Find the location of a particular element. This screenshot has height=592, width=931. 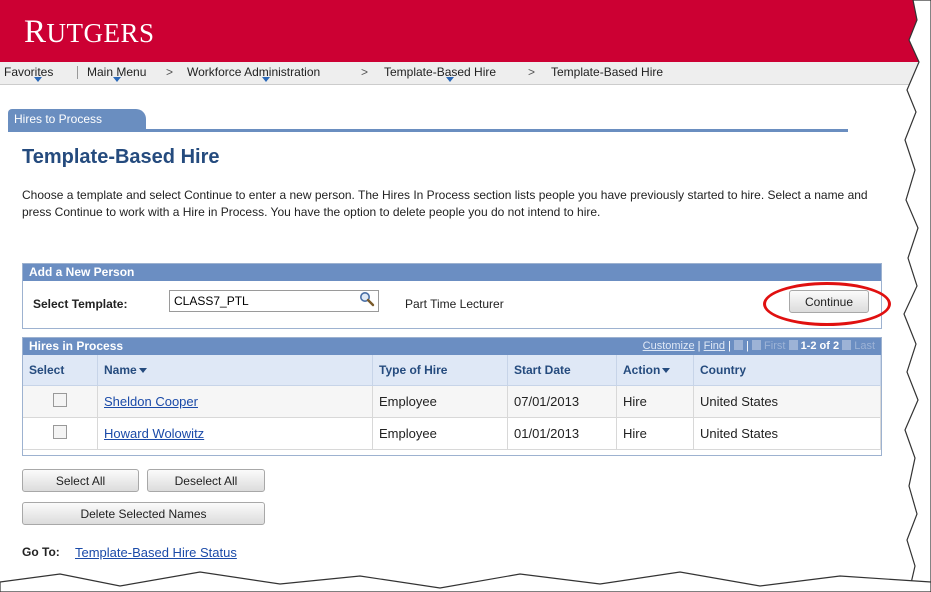

customize-link: Customize is located at coordinates (669, 346).